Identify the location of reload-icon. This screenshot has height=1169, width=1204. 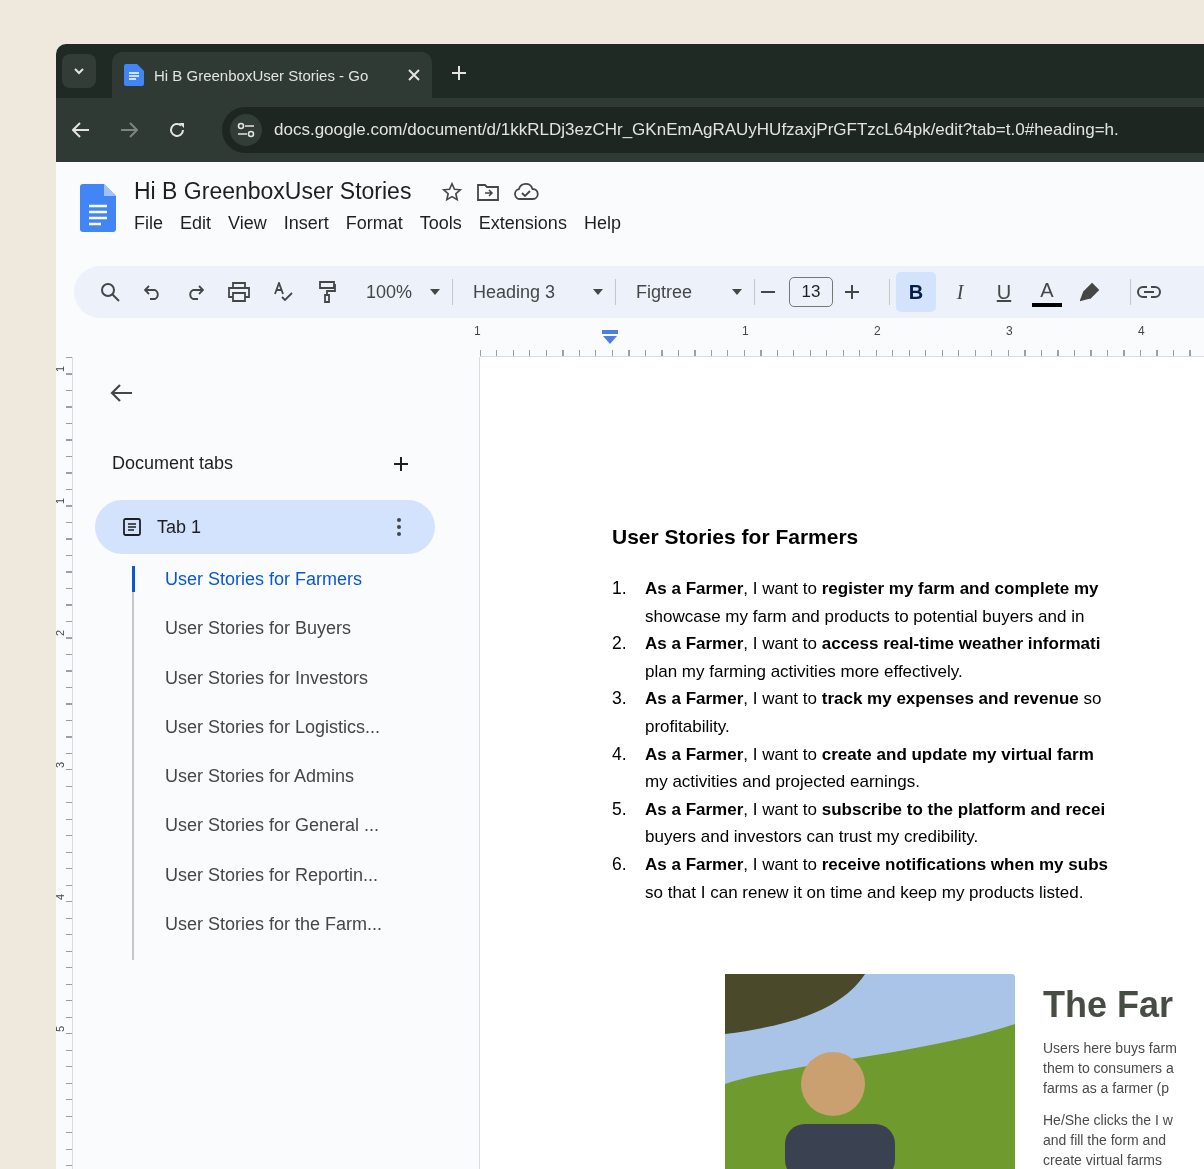
(177, 130).